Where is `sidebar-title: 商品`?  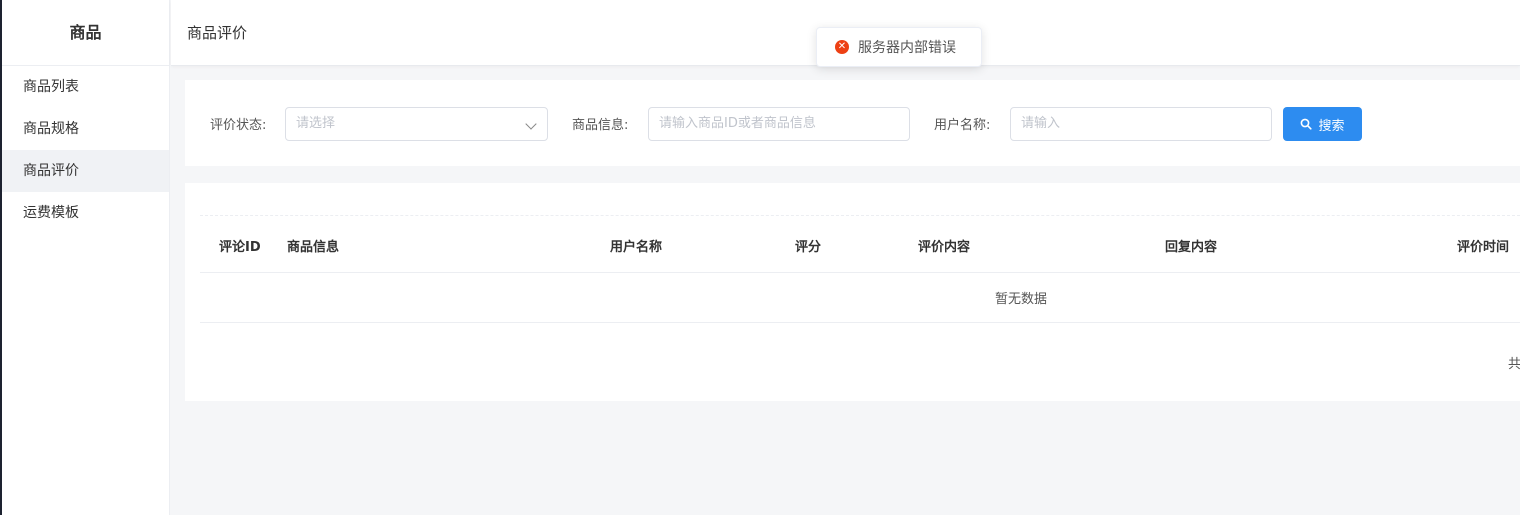 sidebar-title: 商品 is located at coordinates (85, 33).